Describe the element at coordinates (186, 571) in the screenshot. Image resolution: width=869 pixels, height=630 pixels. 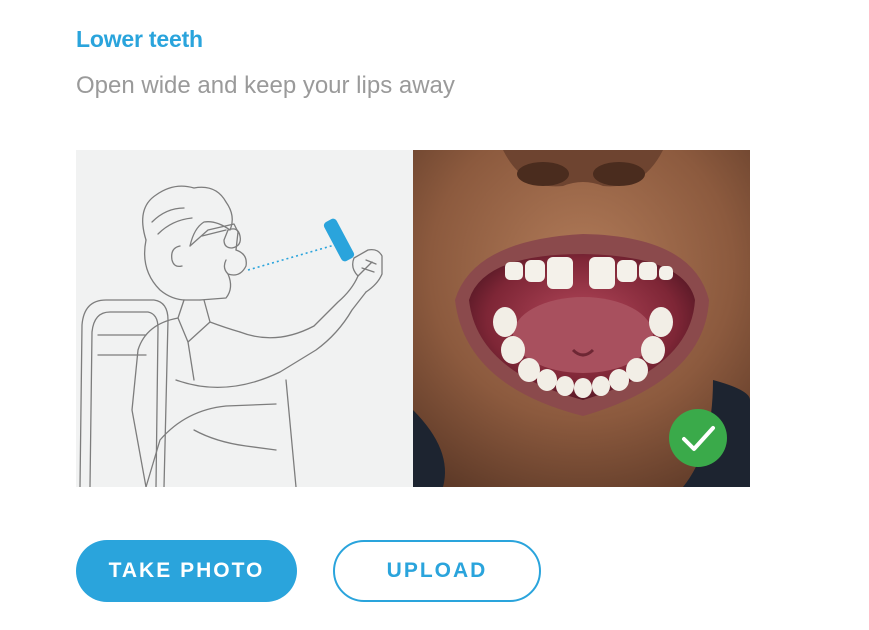
I see `take-photo-button: TAKE PHOTO` at that location.